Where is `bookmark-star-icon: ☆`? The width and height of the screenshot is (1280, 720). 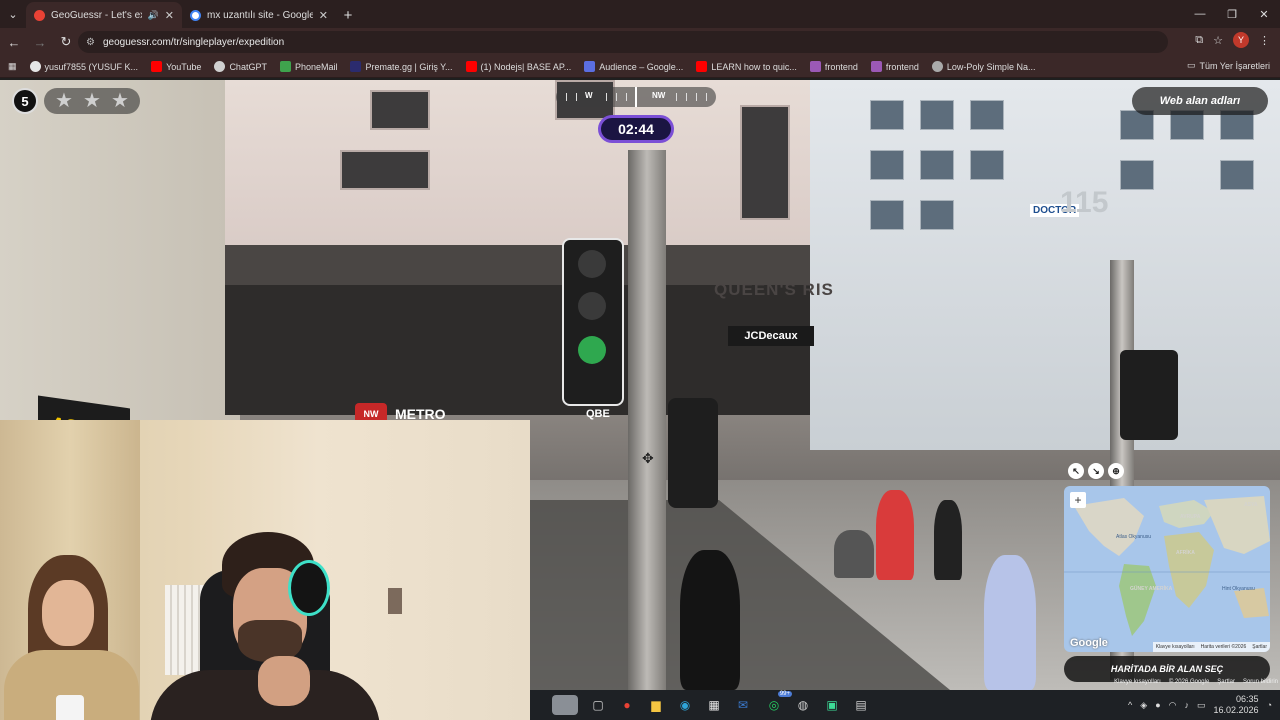
bookmark-star-icon: ☆ is located at coordinates (1218, 40).